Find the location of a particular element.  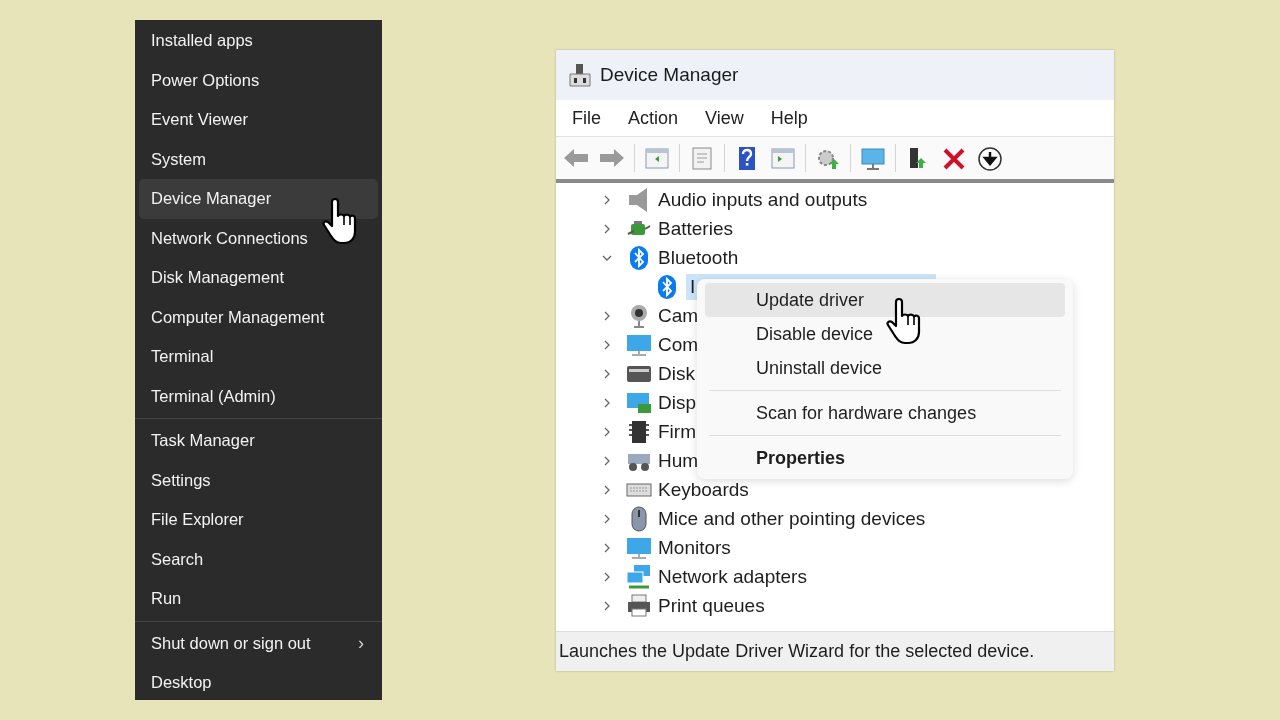

menu-item: Installed apps is located at coordinates (258, 41).